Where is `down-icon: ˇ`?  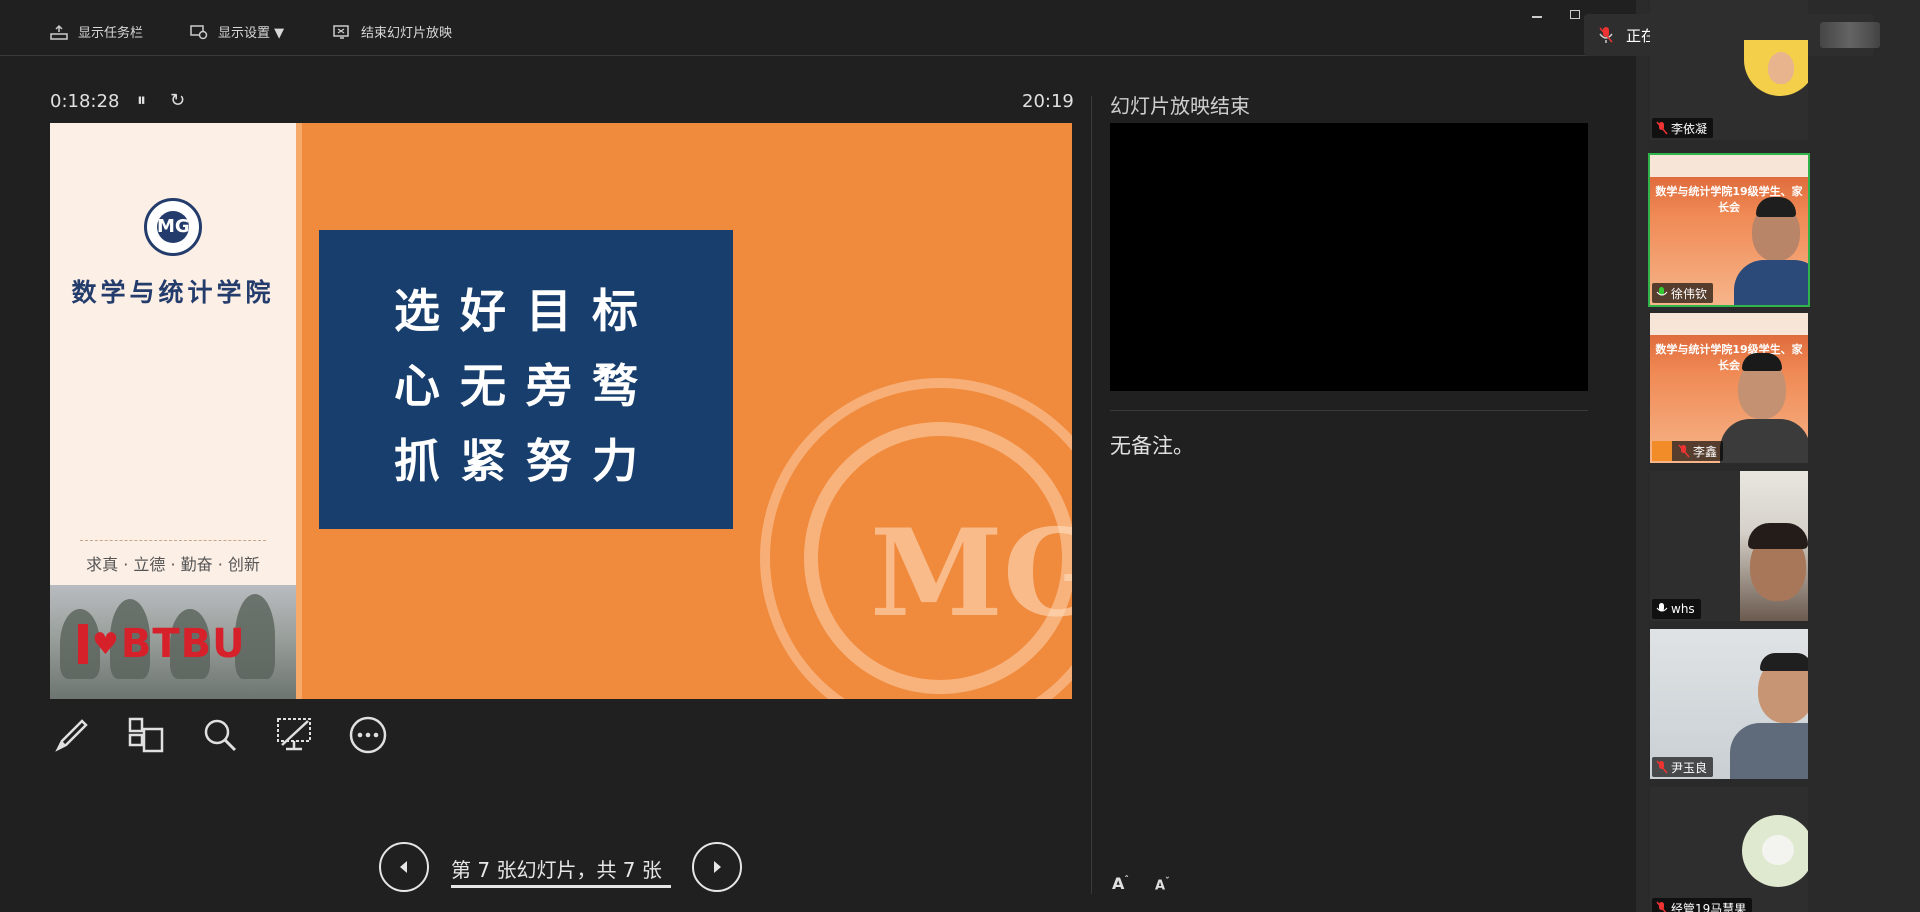
down-icon: ˇ is located at coordinates (1167, 882).